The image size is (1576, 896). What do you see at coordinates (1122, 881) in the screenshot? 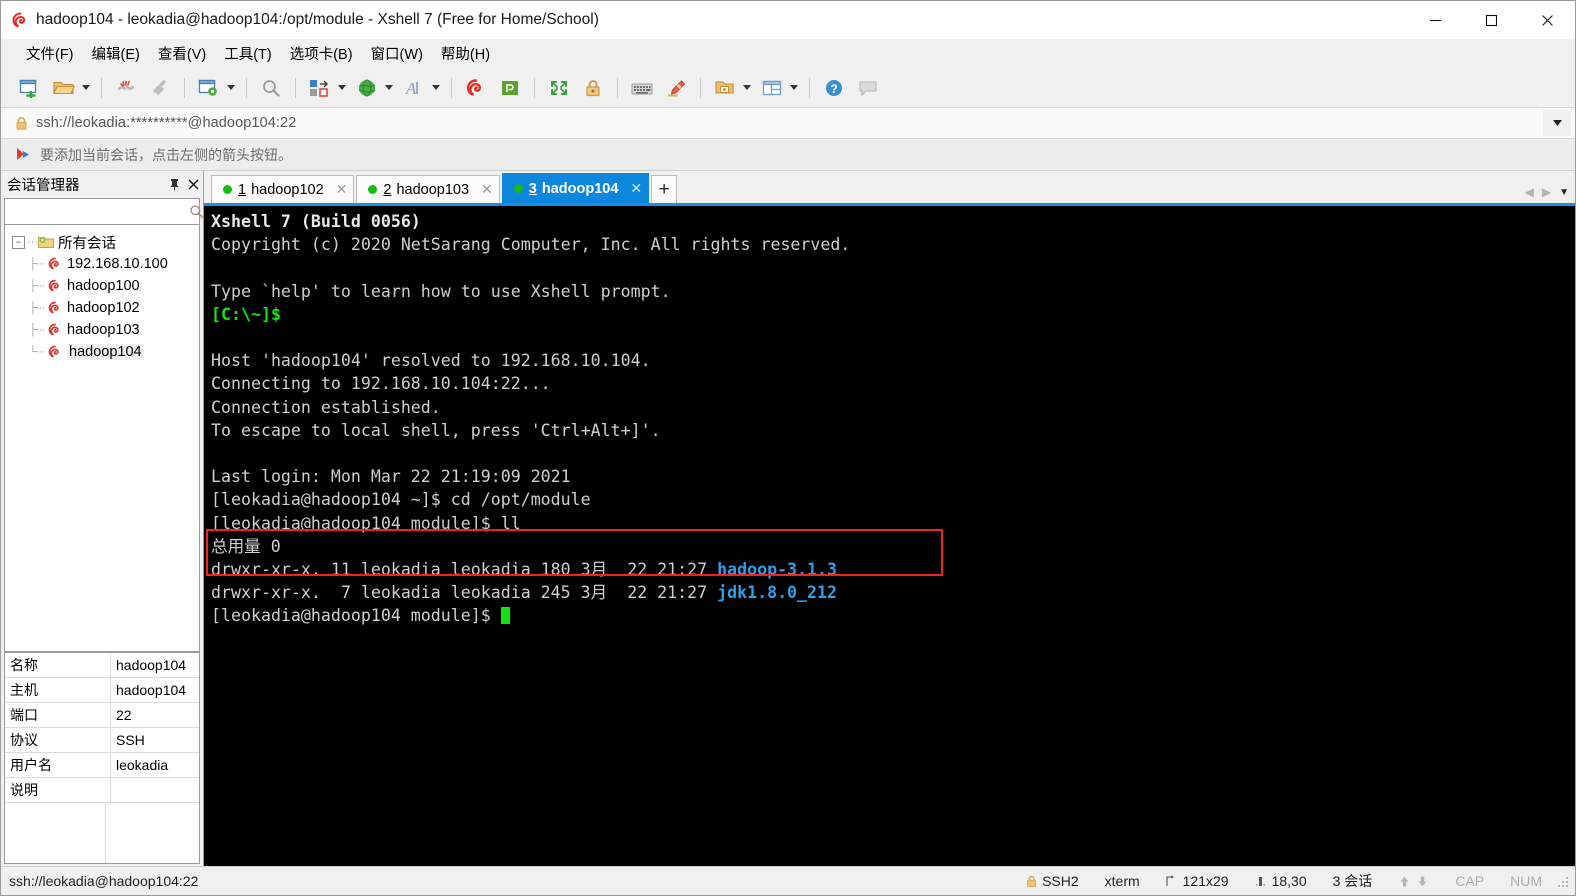
I see `status-terminal-type-label: xterm` at bounding box center [1122, 881].